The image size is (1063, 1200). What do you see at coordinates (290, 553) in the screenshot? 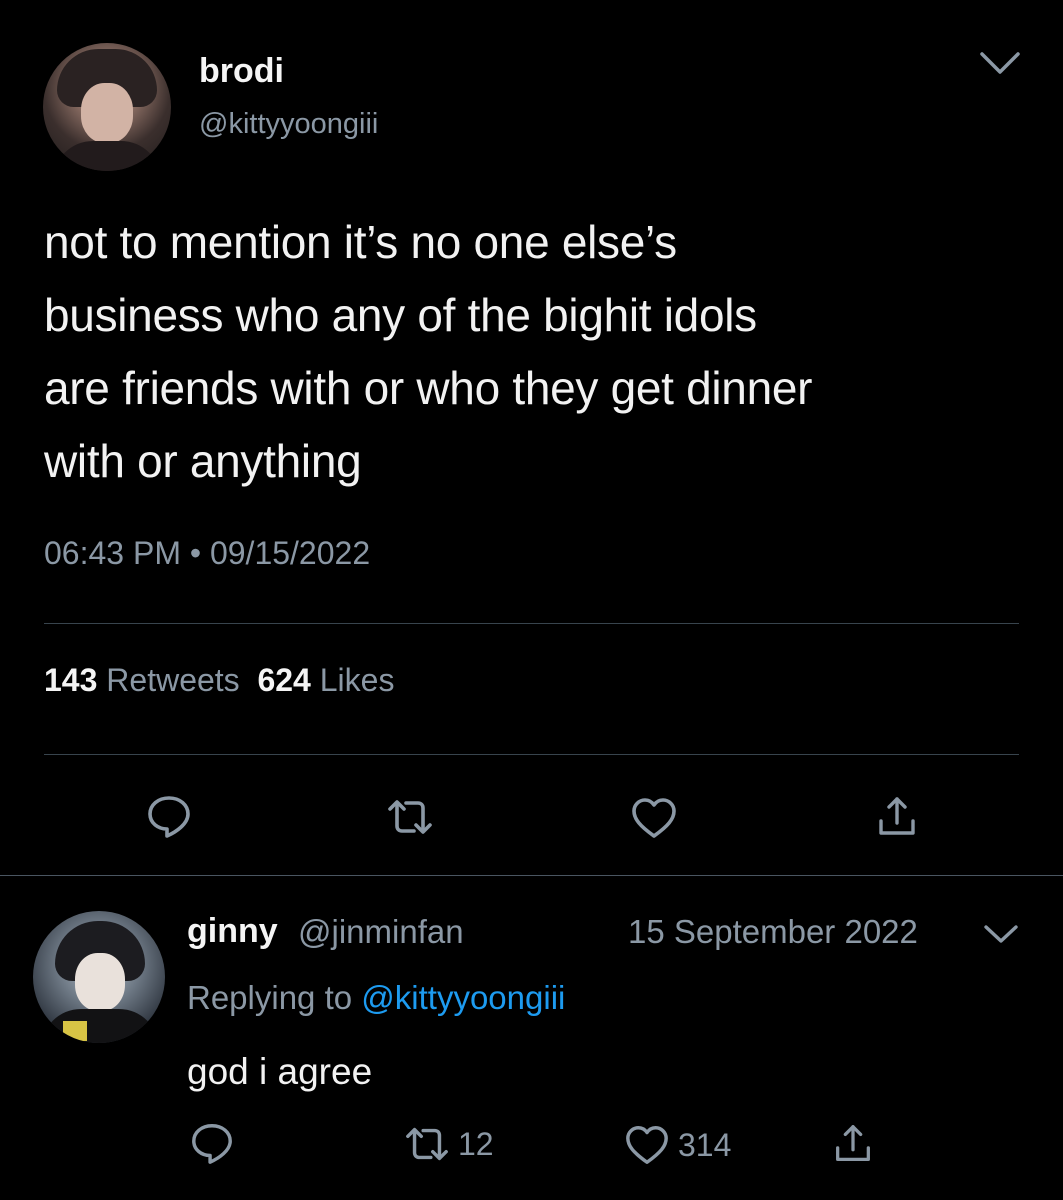
I see `tweet-date: 09/15/2022` at bounding box center [290, 553].